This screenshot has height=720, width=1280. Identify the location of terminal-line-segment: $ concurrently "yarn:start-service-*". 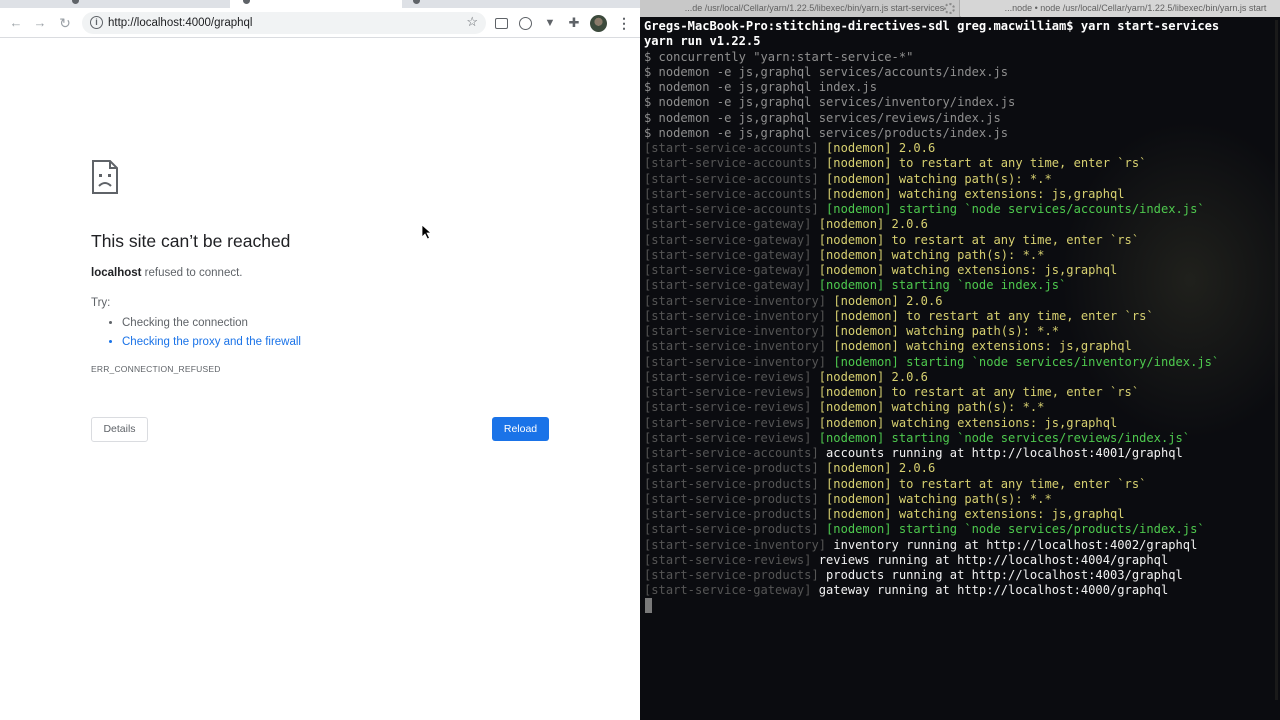
(779, 56).